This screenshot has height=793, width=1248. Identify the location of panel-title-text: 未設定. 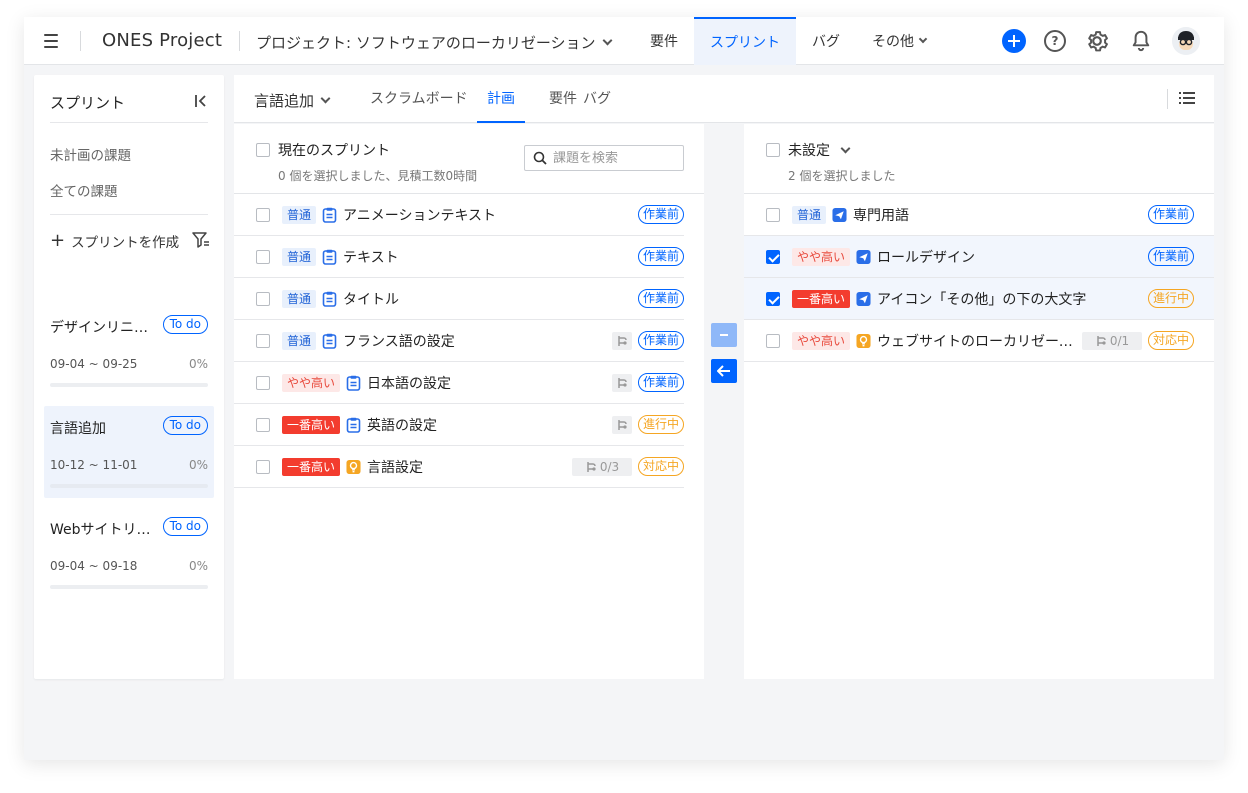
(809, 151).